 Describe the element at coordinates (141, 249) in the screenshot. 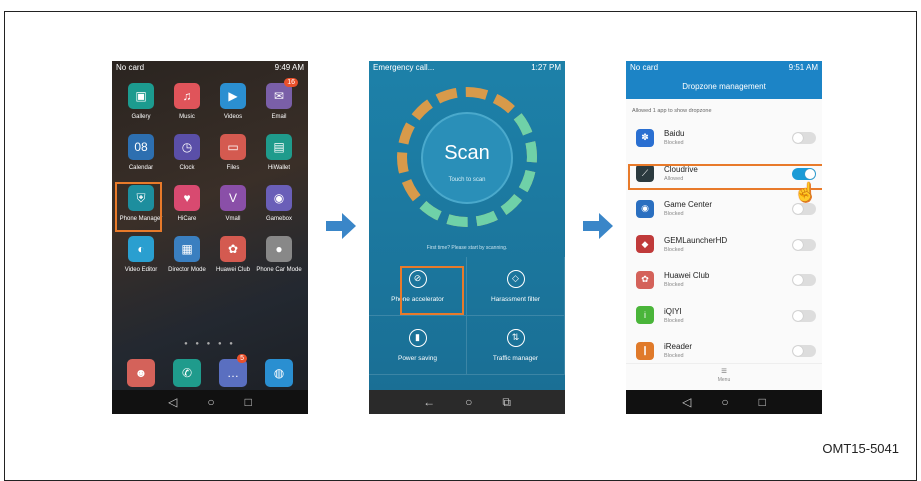

I see `video-editor-icon: ◐` at that location.